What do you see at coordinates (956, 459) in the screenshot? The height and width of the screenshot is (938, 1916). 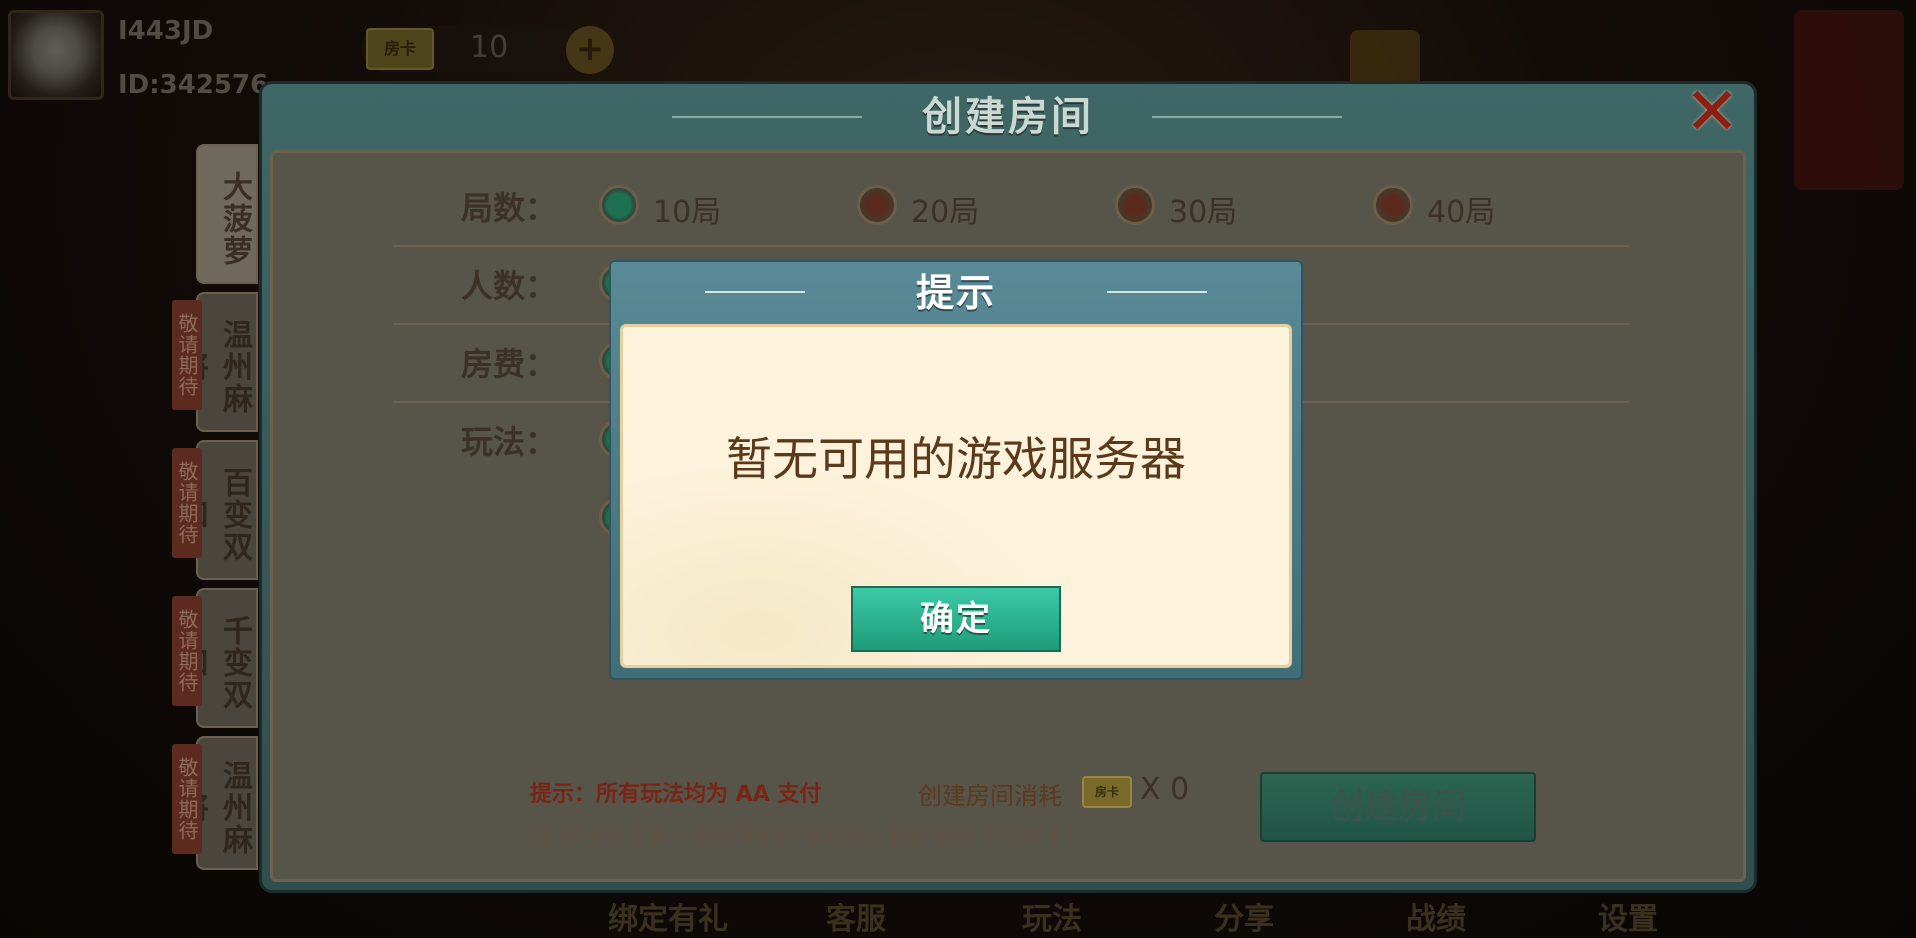 I see `dialog-message: 暂无可用的游戏服务器` at bounding box center [956, 459].